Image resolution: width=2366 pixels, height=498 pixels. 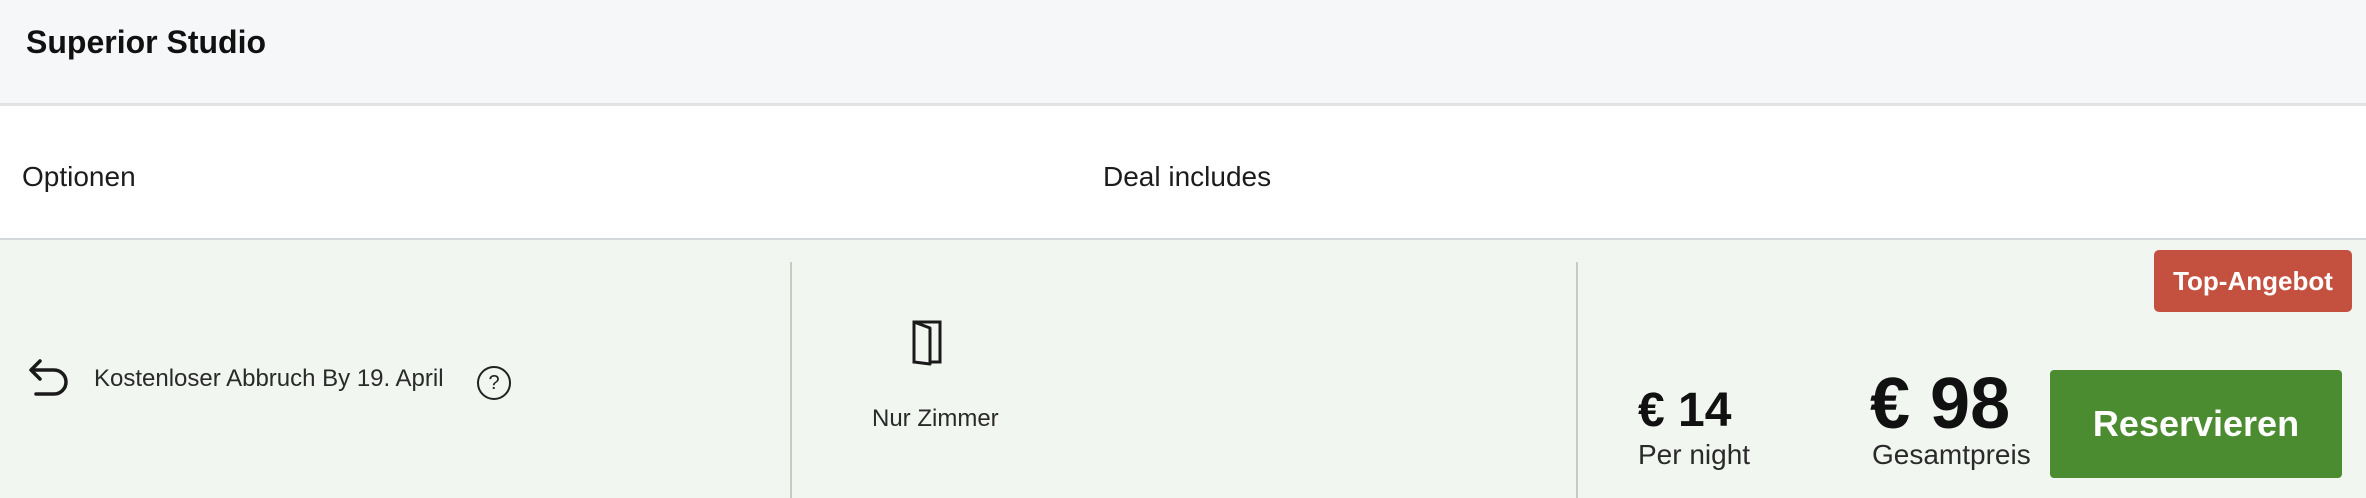 What do you see at coordinates (2253, 281) in the screenshot?
I see `top-offer-badge: Top-Angebot` at bounding box center [2253, 281].